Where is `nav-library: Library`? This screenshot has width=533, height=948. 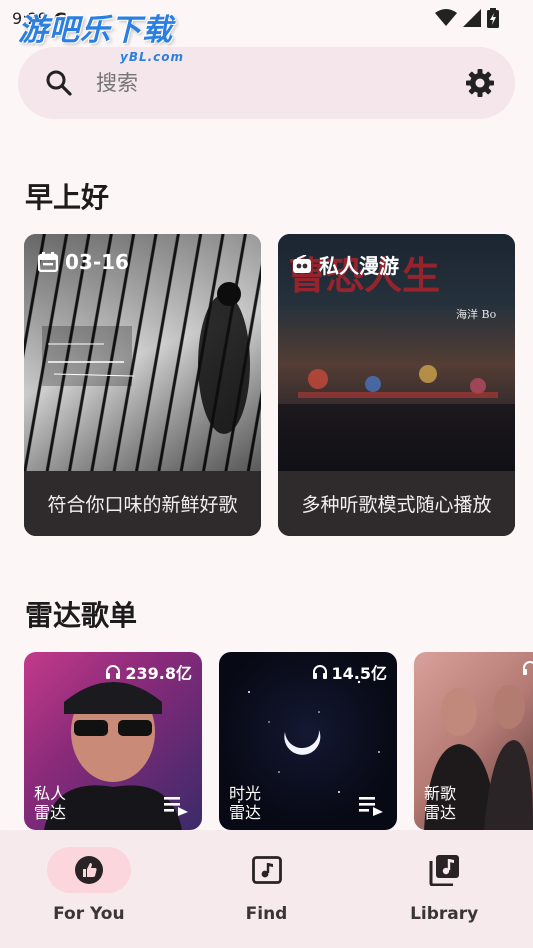
nav-library: Library is located at coordinates (444, 889).